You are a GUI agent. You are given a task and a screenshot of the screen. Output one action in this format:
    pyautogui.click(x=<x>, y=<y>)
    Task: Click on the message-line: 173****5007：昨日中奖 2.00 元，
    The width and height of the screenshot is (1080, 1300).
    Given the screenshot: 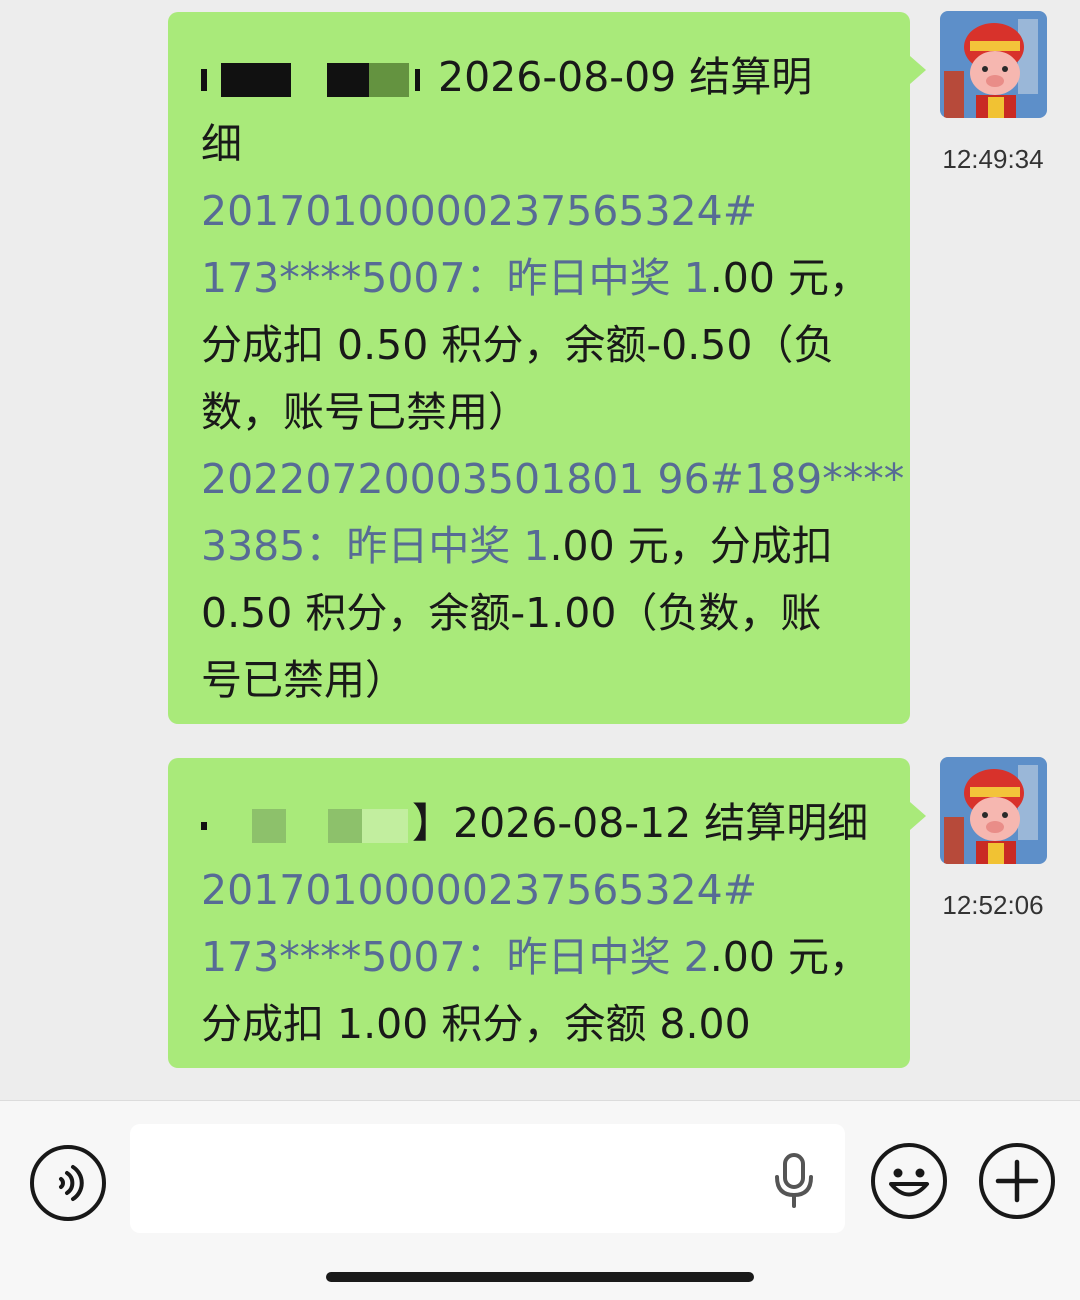 What is the action you would take?
    pyautogui.click(x=541, y=957)
    